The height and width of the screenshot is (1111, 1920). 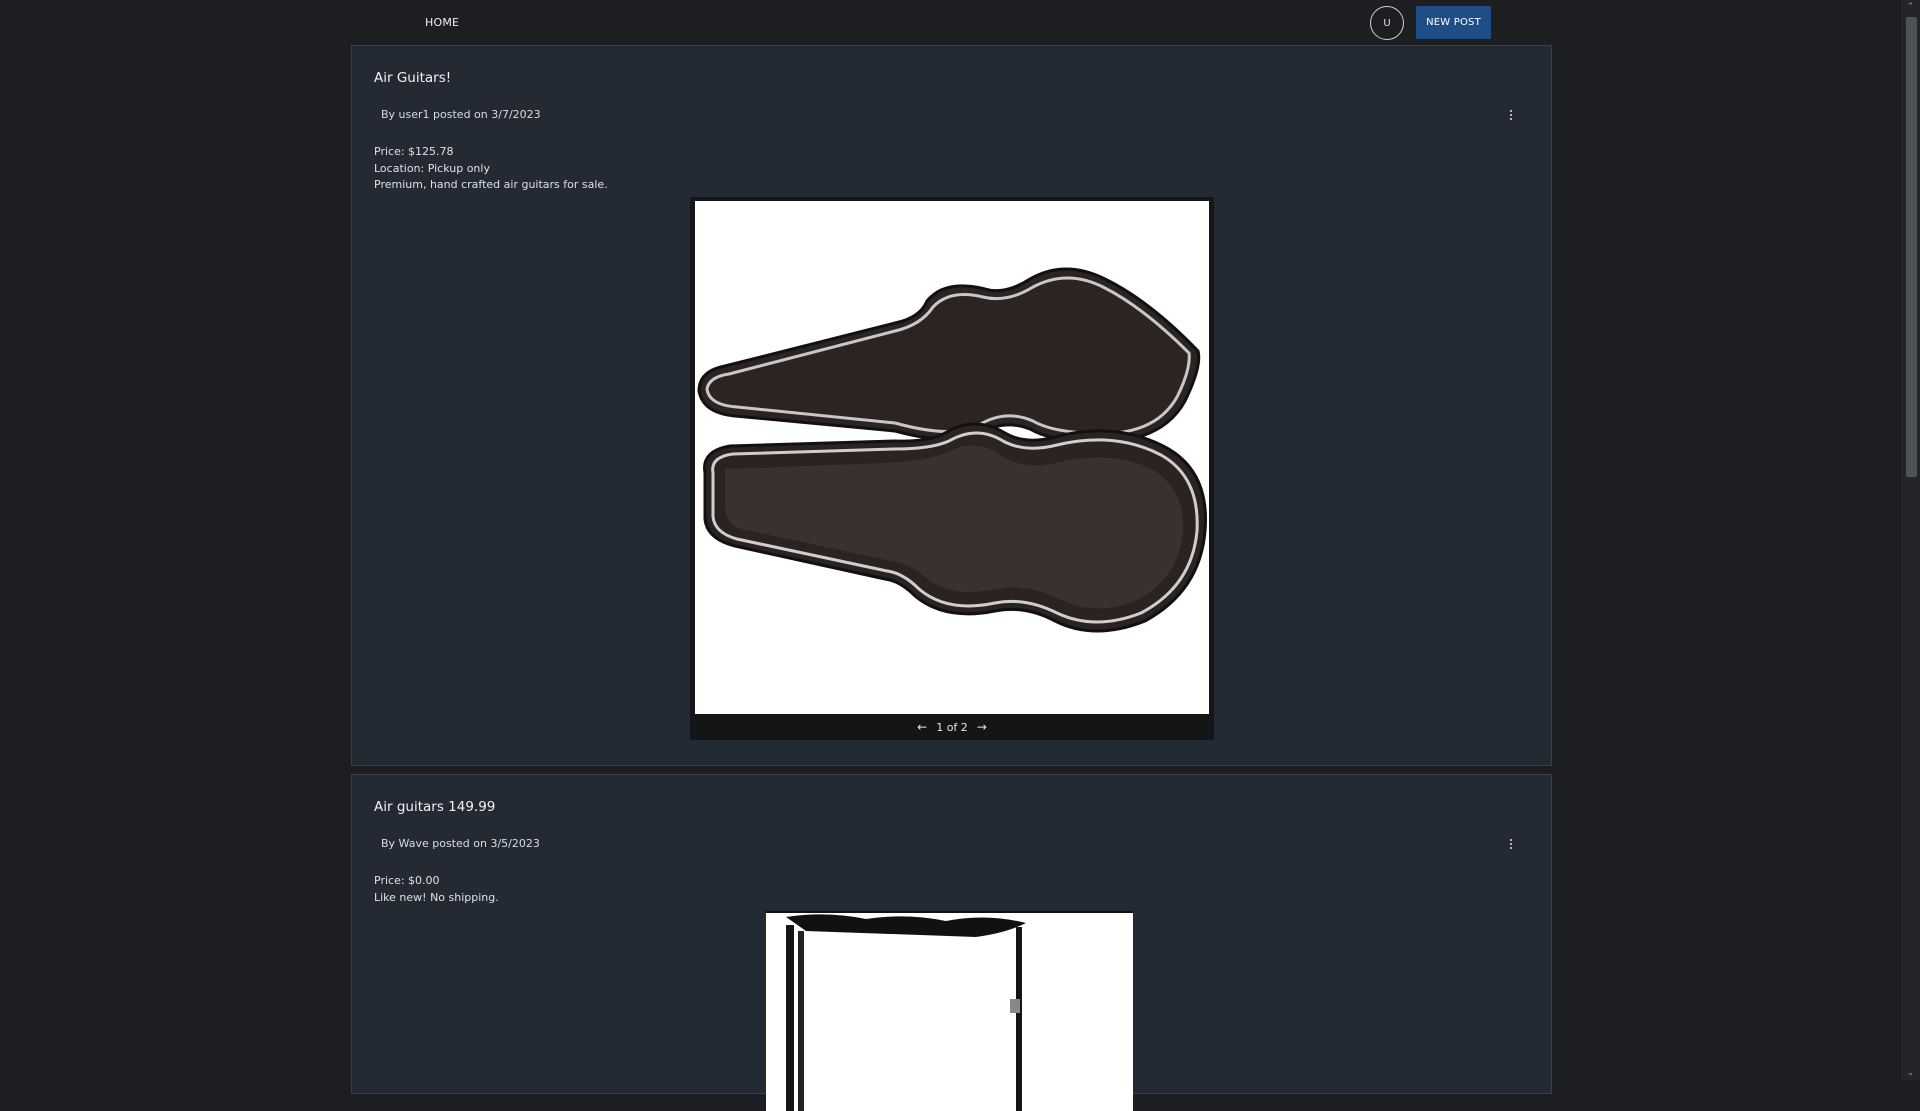 What do you see at coordinates (1911, 247) in the screenshot?
I see `scrollbar-thumb` at bounding box center [1911, 247].